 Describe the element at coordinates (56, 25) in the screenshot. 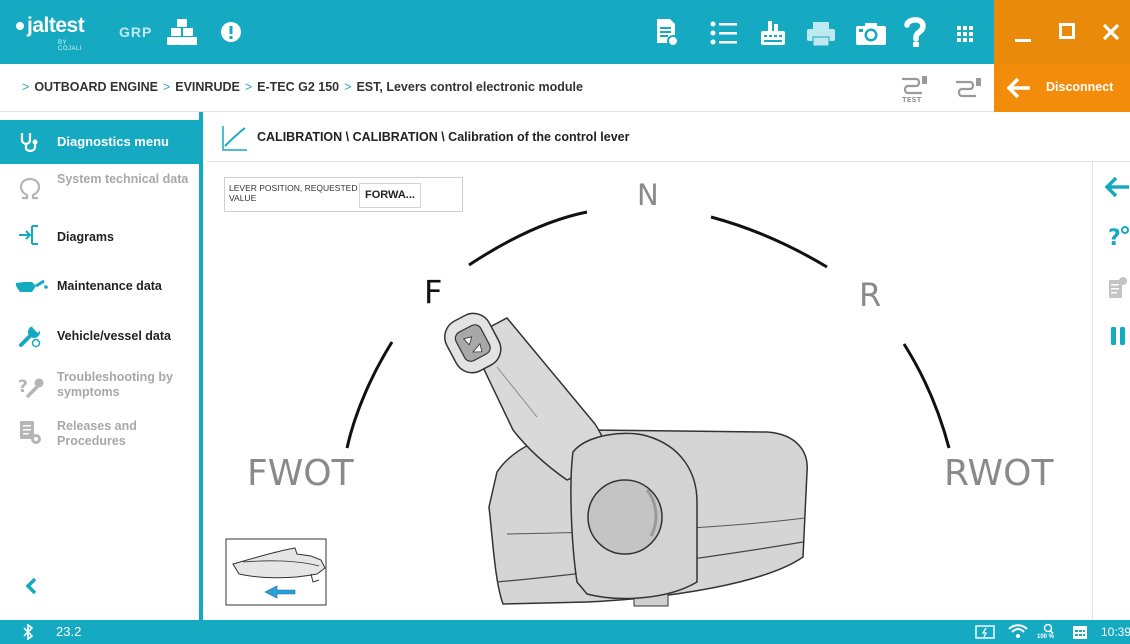

I see `logo-text: jaltest` at that location.